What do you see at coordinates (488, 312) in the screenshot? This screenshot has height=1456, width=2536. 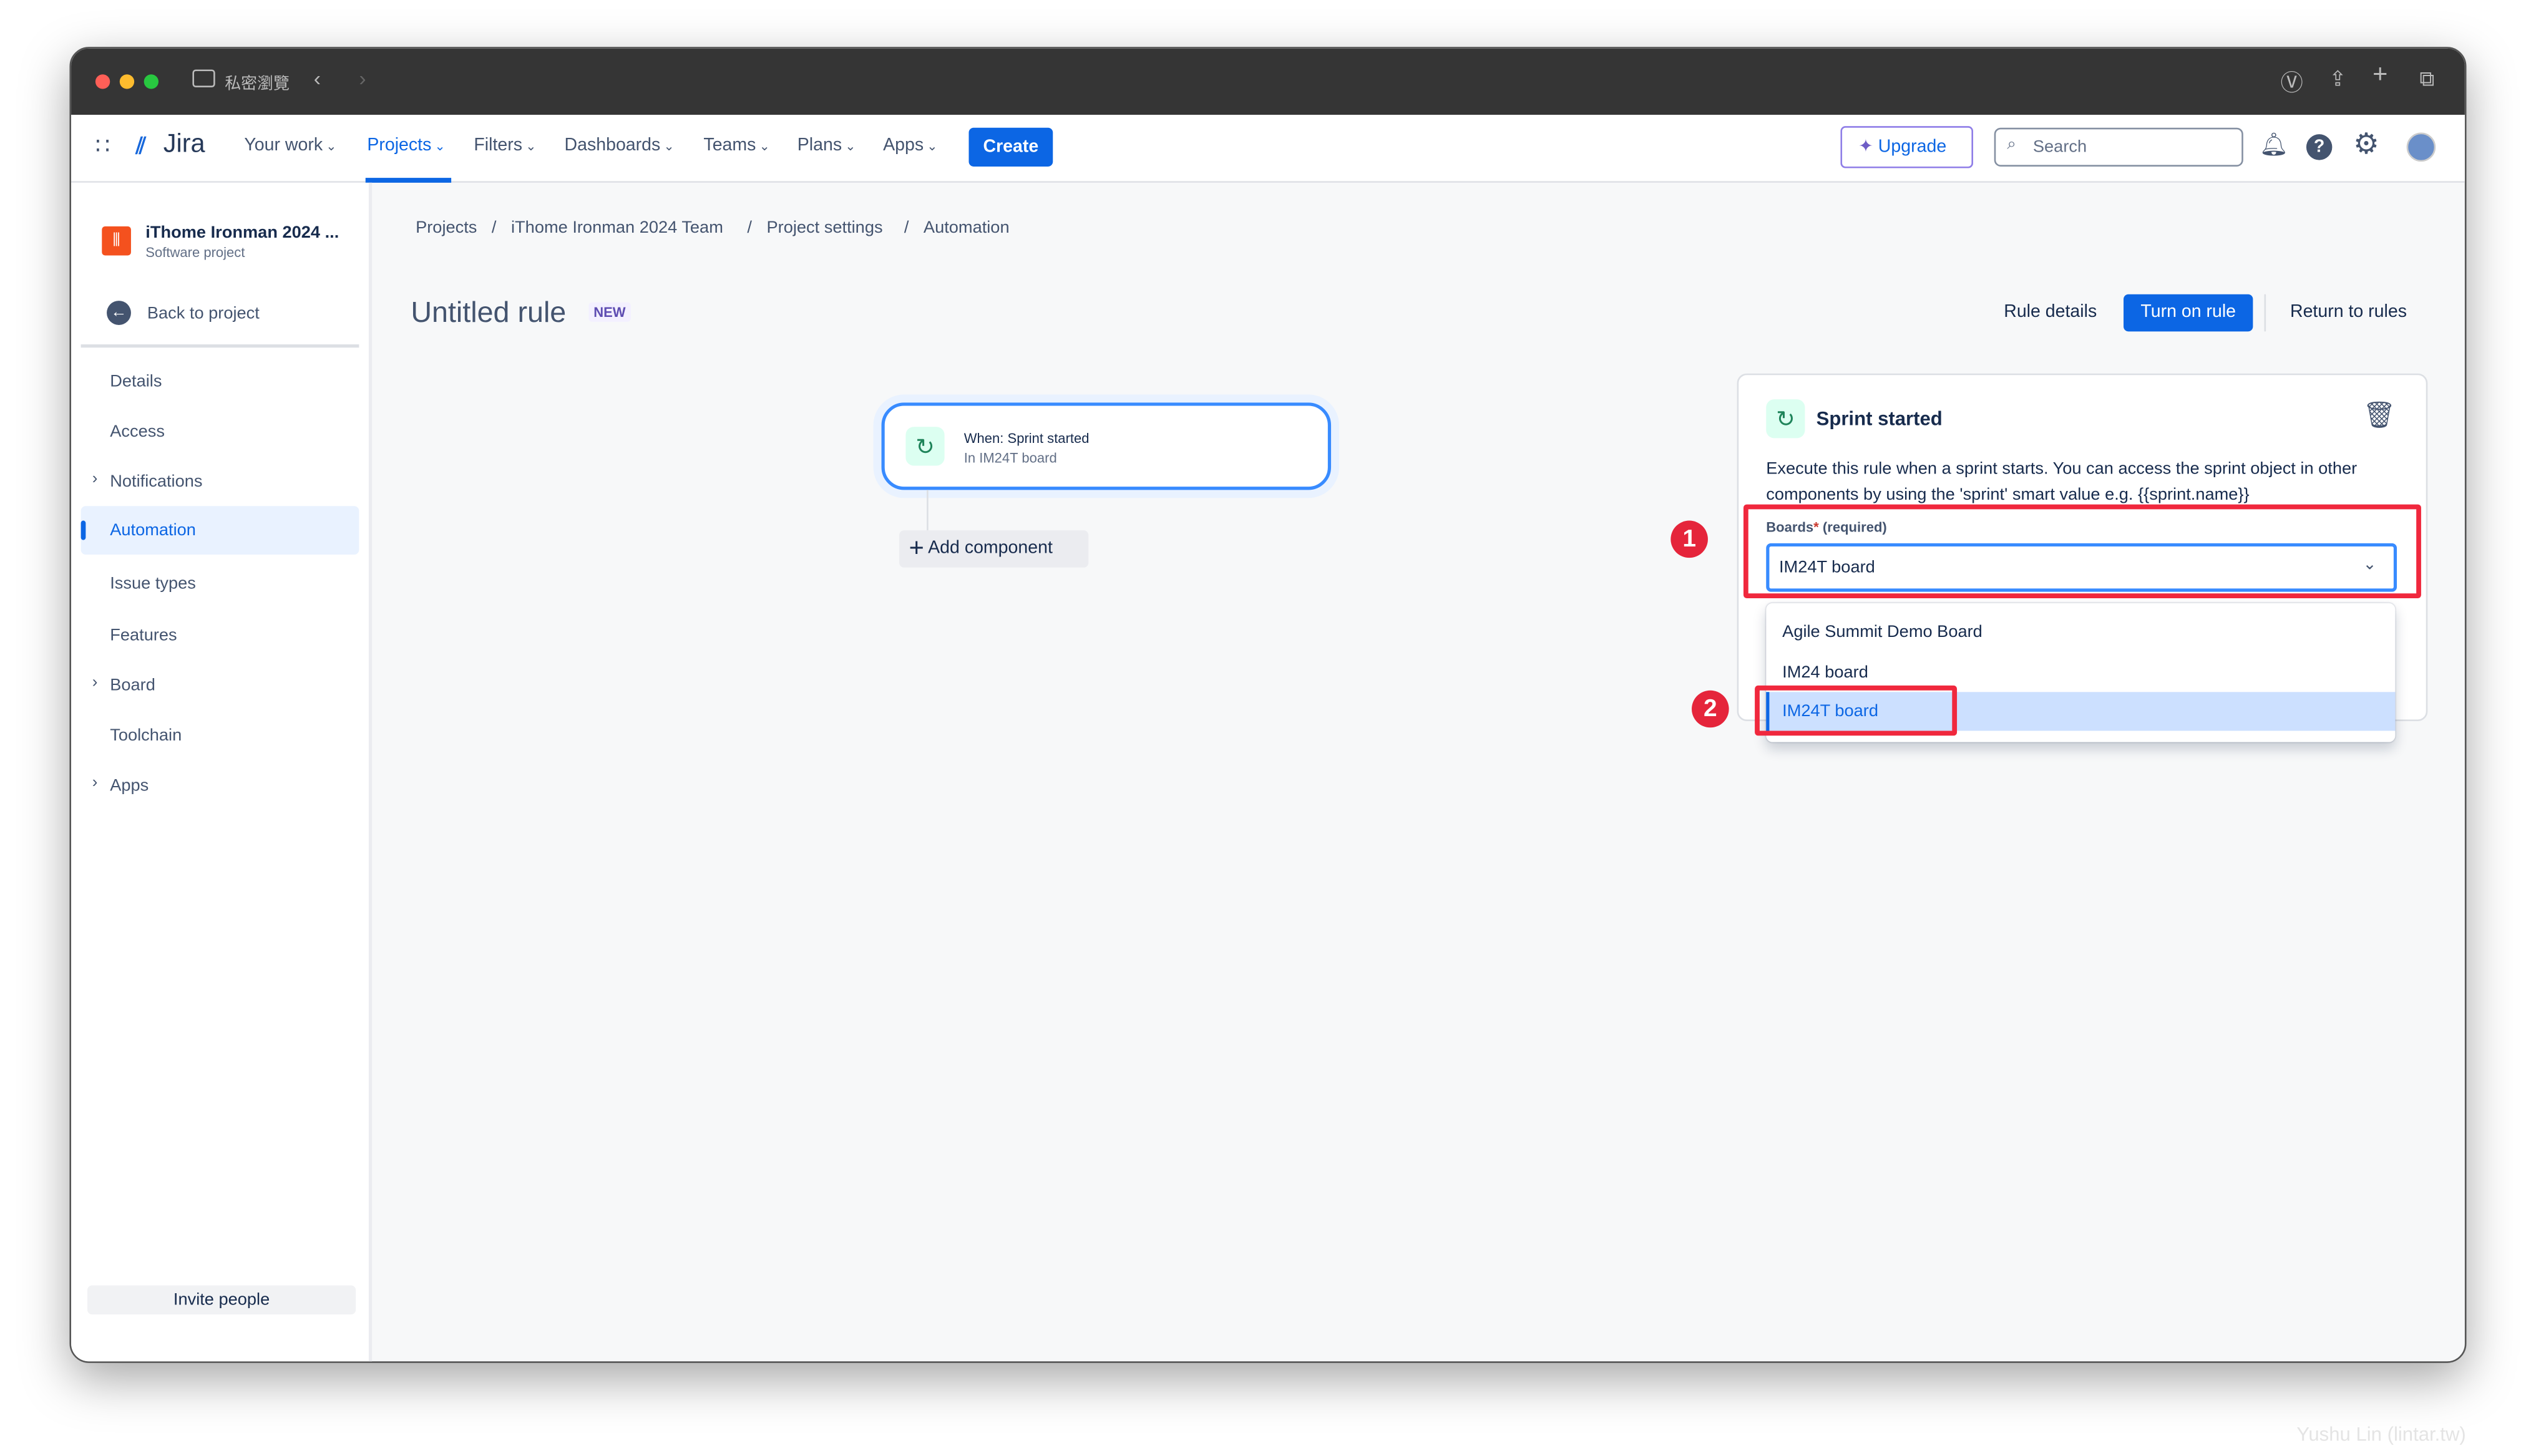 I see `rule-title: Untitled rule` at bounding box center [488, 312].